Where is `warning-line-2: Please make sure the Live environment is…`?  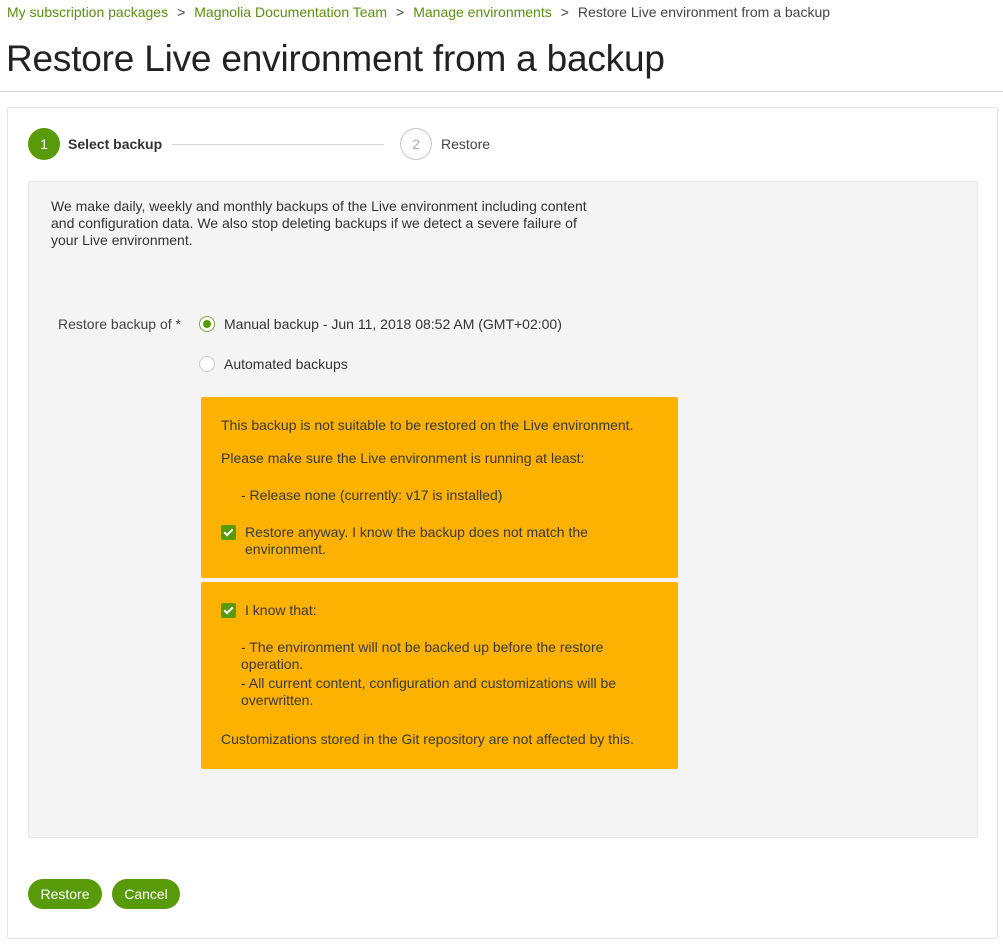 warning-line-2: Please make sure the Live environment is… is located at coordinates (403, 458).